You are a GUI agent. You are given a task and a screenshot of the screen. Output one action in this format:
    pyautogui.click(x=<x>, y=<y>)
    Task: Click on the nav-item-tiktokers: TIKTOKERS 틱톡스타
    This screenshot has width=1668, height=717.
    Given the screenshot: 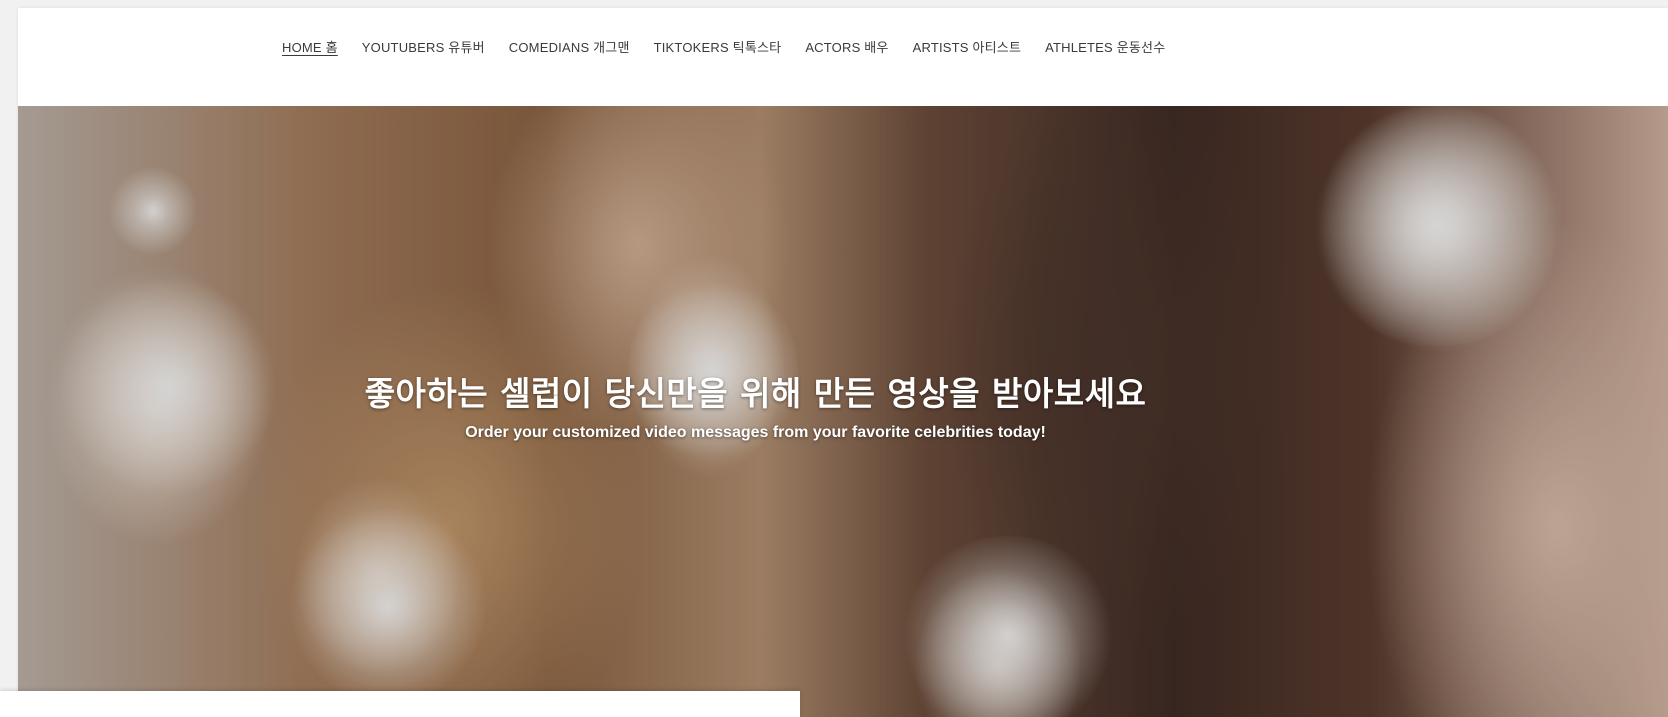 What is the action you would take?
    pyautogui.click(x=718, y=48)
    